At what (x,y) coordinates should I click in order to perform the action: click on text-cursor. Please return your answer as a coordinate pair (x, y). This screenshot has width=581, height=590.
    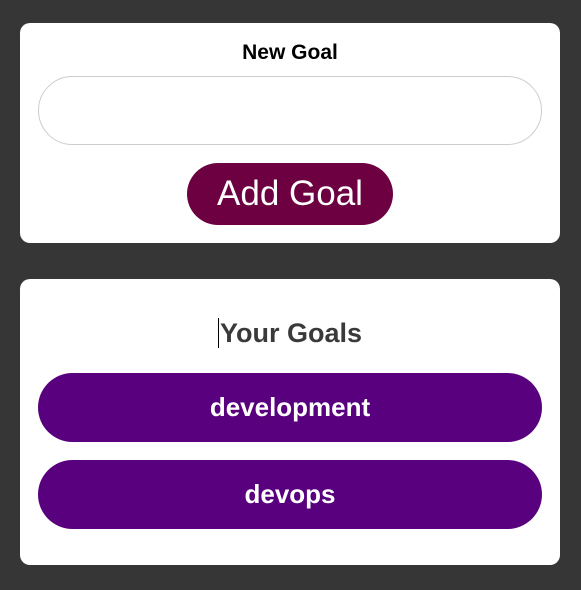
    Looking at the image, I should click on (218, 333).